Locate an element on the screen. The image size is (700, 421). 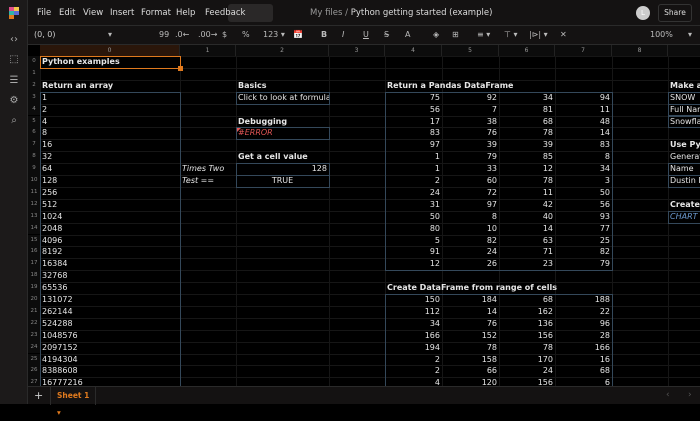
array-cell: 256 is located at coordinates (110, 193).